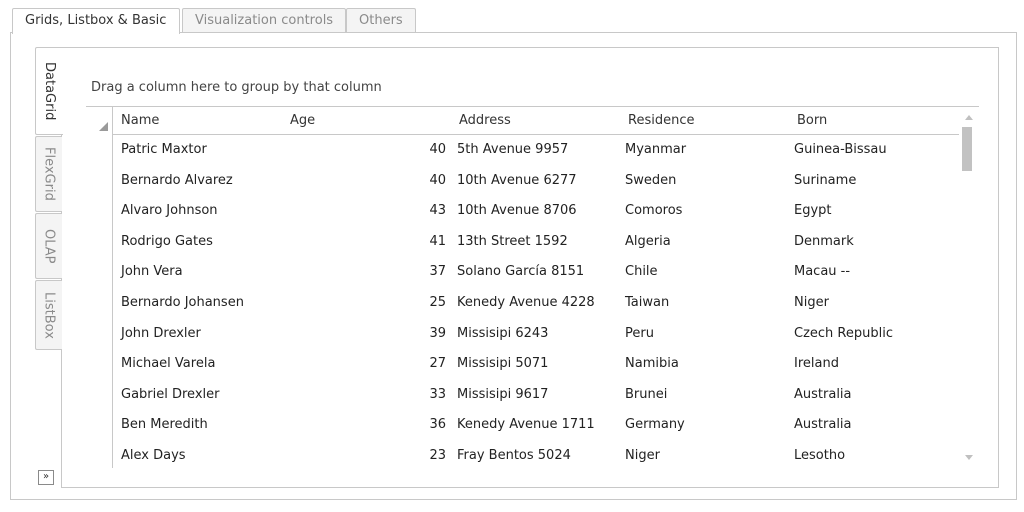 The height and width of the screenshot is (512, 1024). What do you see at coordinates (822, 272) in the screenshot?
I see `cell-born: Macau --` at bounding box center [822, 272].